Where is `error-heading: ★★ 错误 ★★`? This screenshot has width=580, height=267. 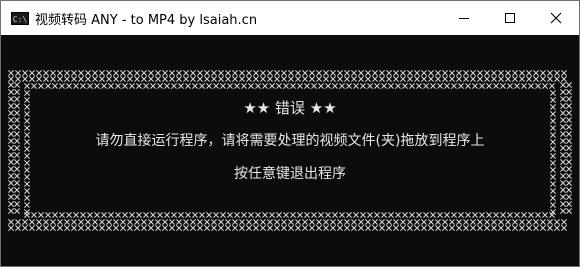 error-heading: ★★ 错误 ★★ is located at coordinates (290, 108).